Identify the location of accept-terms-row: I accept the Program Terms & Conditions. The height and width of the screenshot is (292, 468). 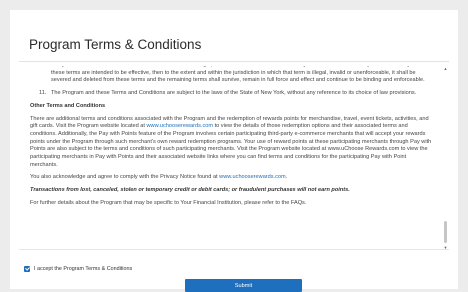
(78, 269).